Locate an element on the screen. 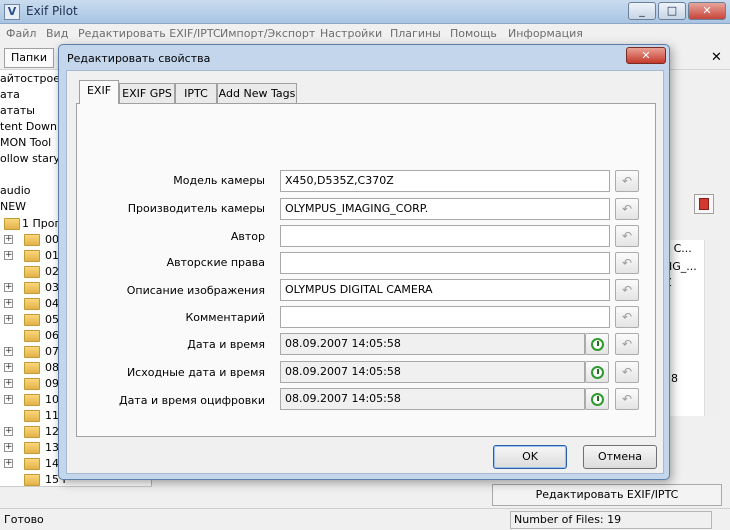  maximize-button: □ is located at coordinates (672, 11).